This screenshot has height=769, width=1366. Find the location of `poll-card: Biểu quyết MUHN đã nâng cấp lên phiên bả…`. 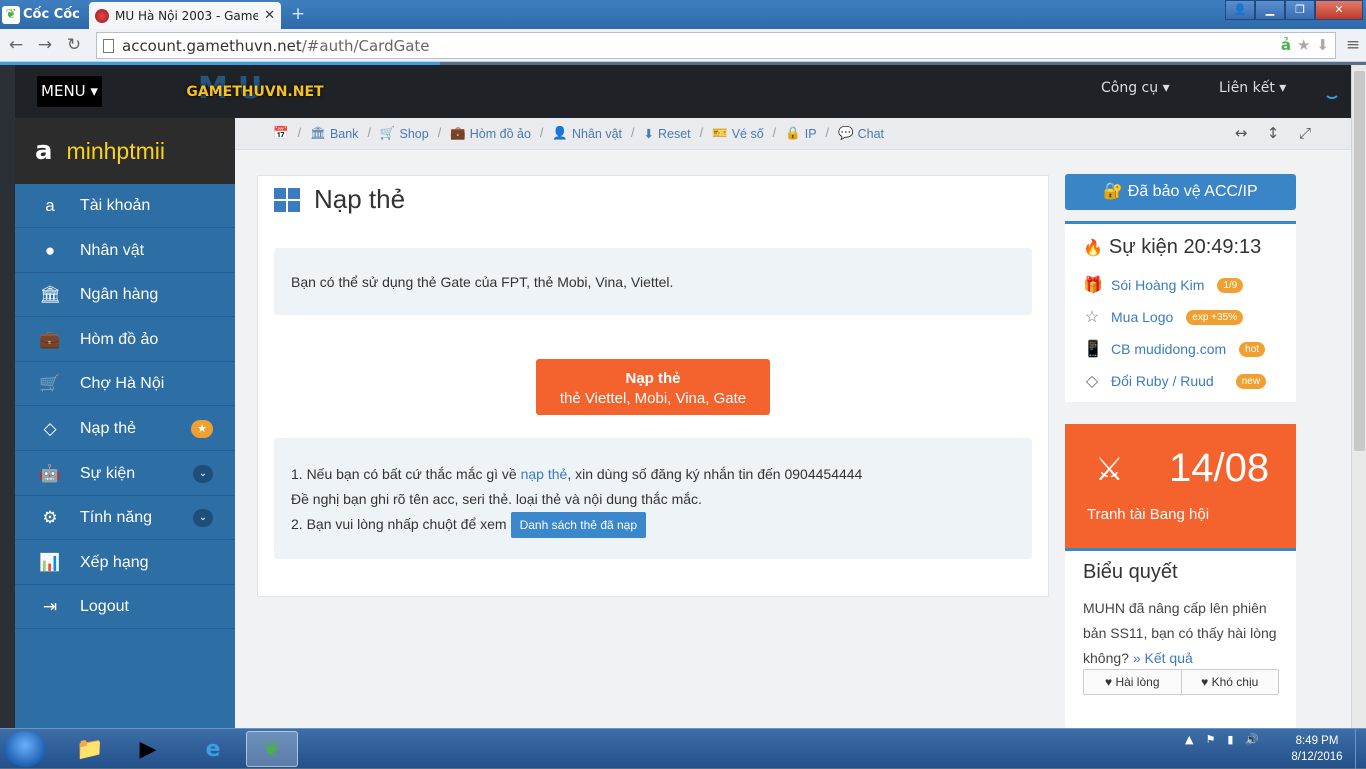

poll-card: Biểu quyết MUHN đã nâng cấp lên phiên bả… is located at coordinates (1180, 638).